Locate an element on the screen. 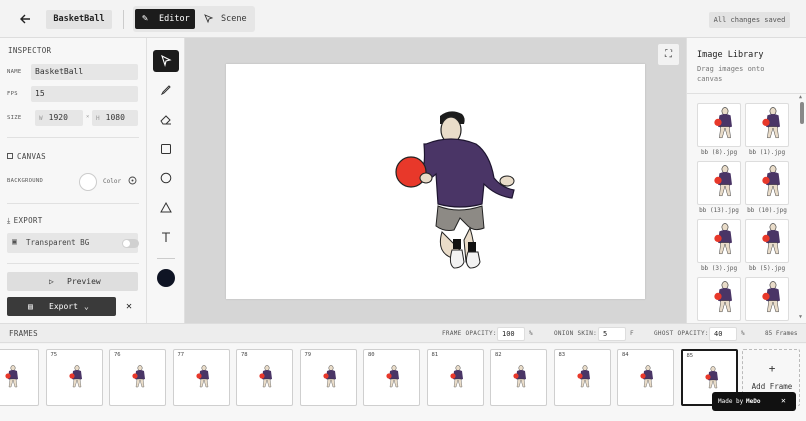 The height and width of the screenshot is (421, 806). text-icon is located at coordinates (166, 237).